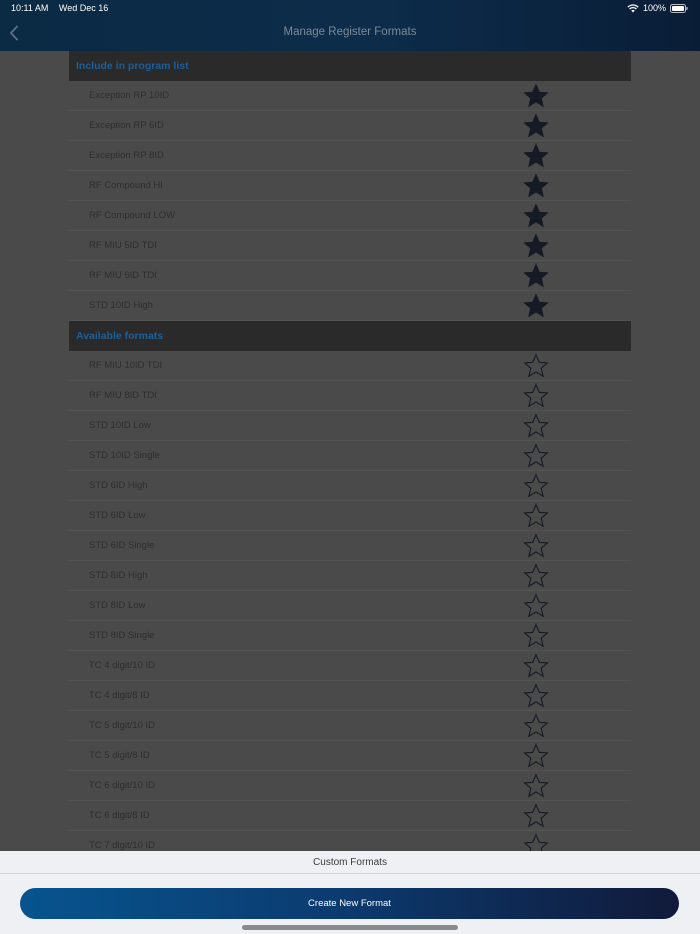  Describe the element at coordinates (350, 276) in the screenshot. I see `list-item: RF MIU 6ID TDI` at that location.